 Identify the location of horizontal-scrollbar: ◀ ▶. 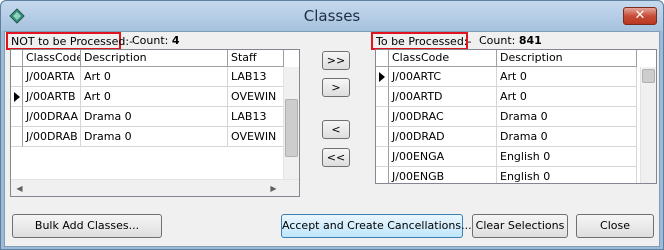
(155, 187).